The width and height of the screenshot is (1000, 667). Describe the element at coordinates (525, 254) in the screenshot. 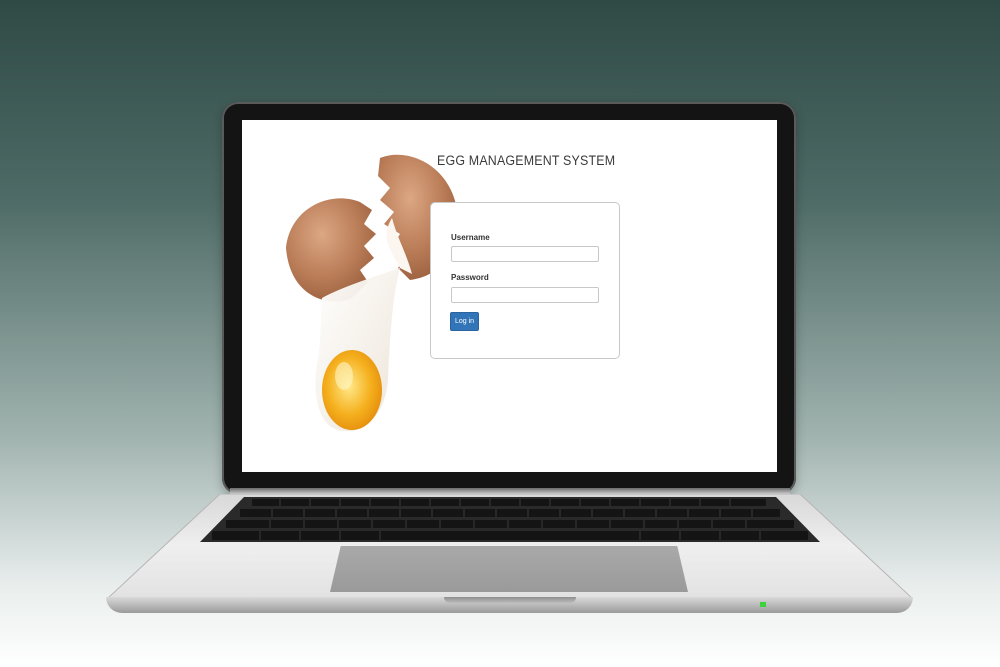

I see `username-field` at that location.